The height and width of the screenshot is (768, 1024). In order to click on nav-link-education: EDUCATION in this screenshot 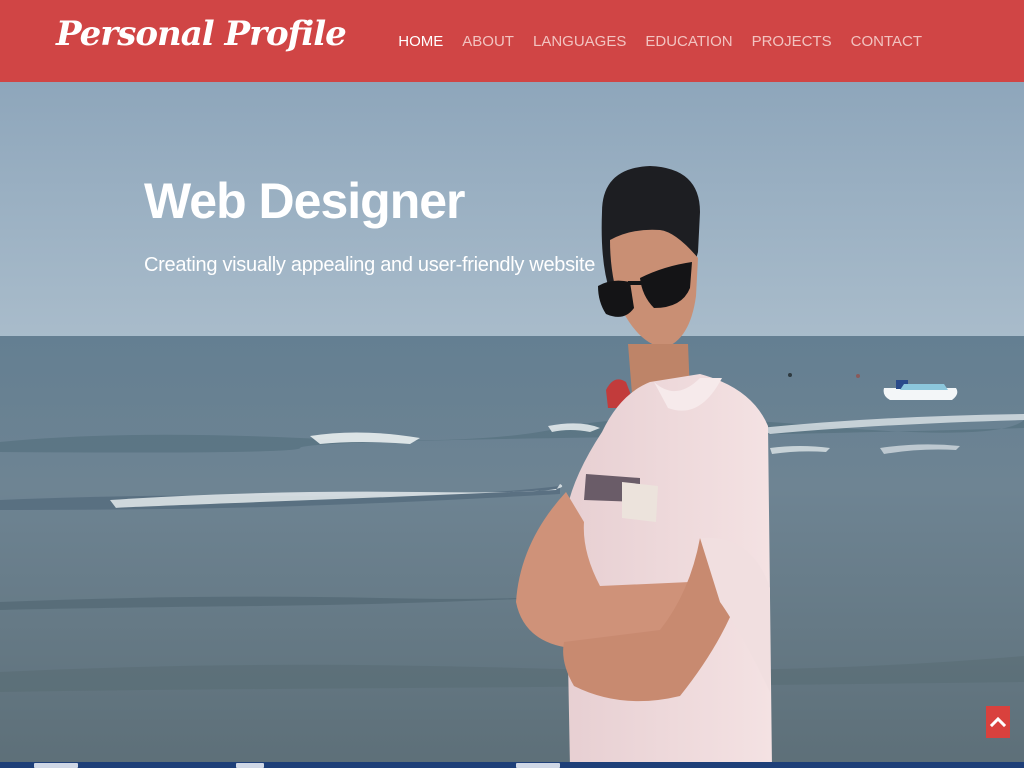, I will do `click(688, 41)`.